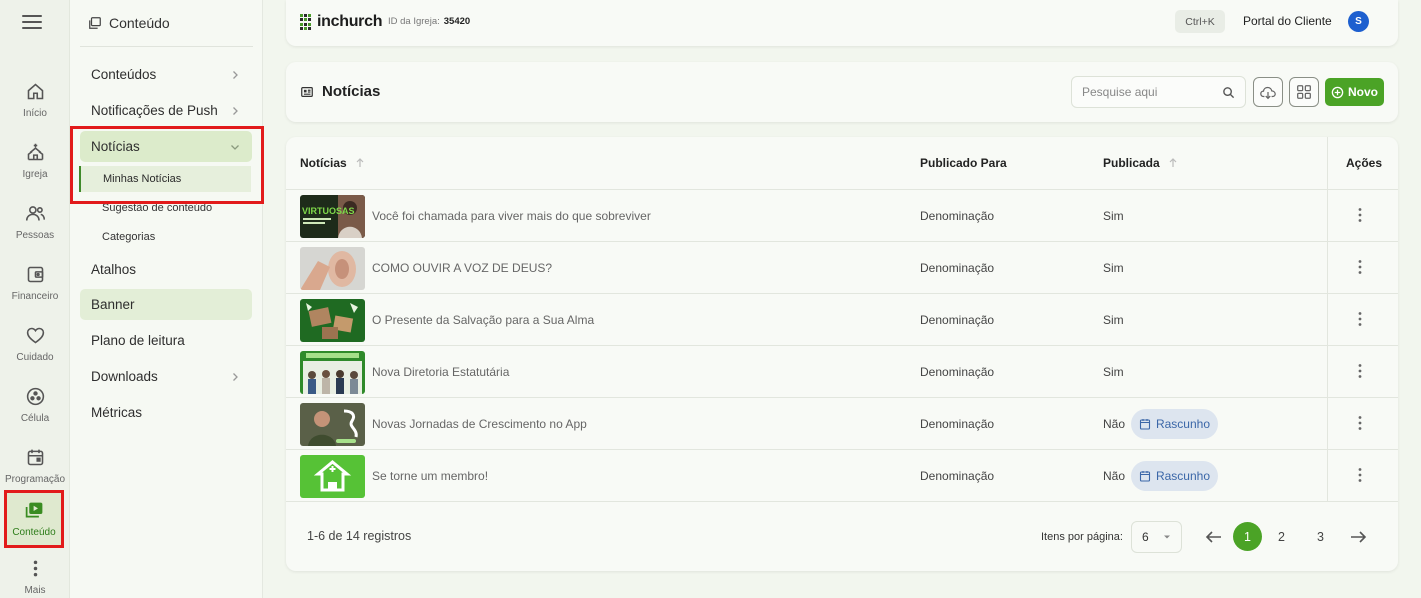 The height and width of the screenshot is (598, 1421). What do you see at coordinates (35, 466) in the screenshot?
I see `rail-item-programacao: Programação` at bounding box center [35, 466].